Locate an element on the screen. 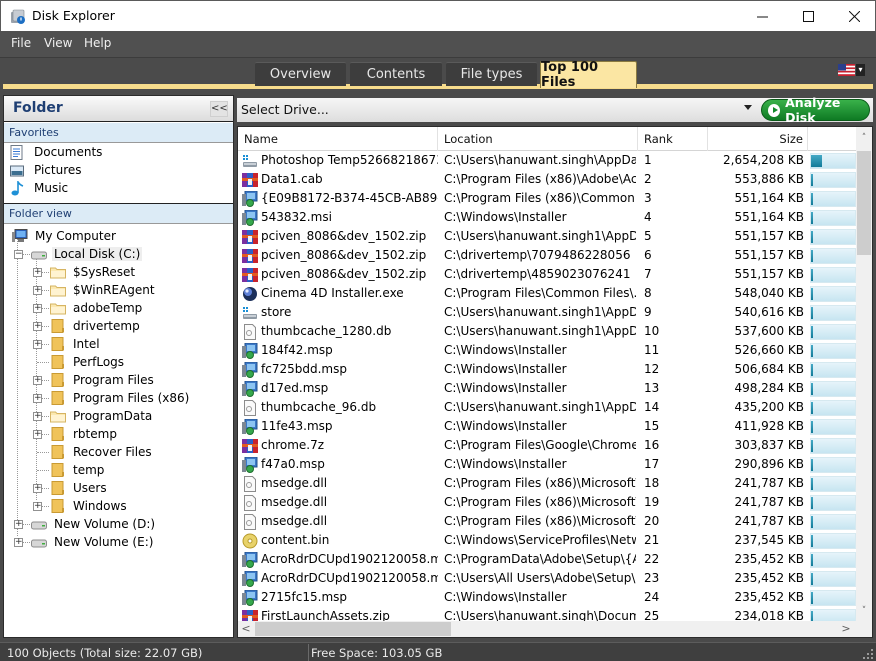  tree-node: rbtemp is located at coordinates (84, 434).